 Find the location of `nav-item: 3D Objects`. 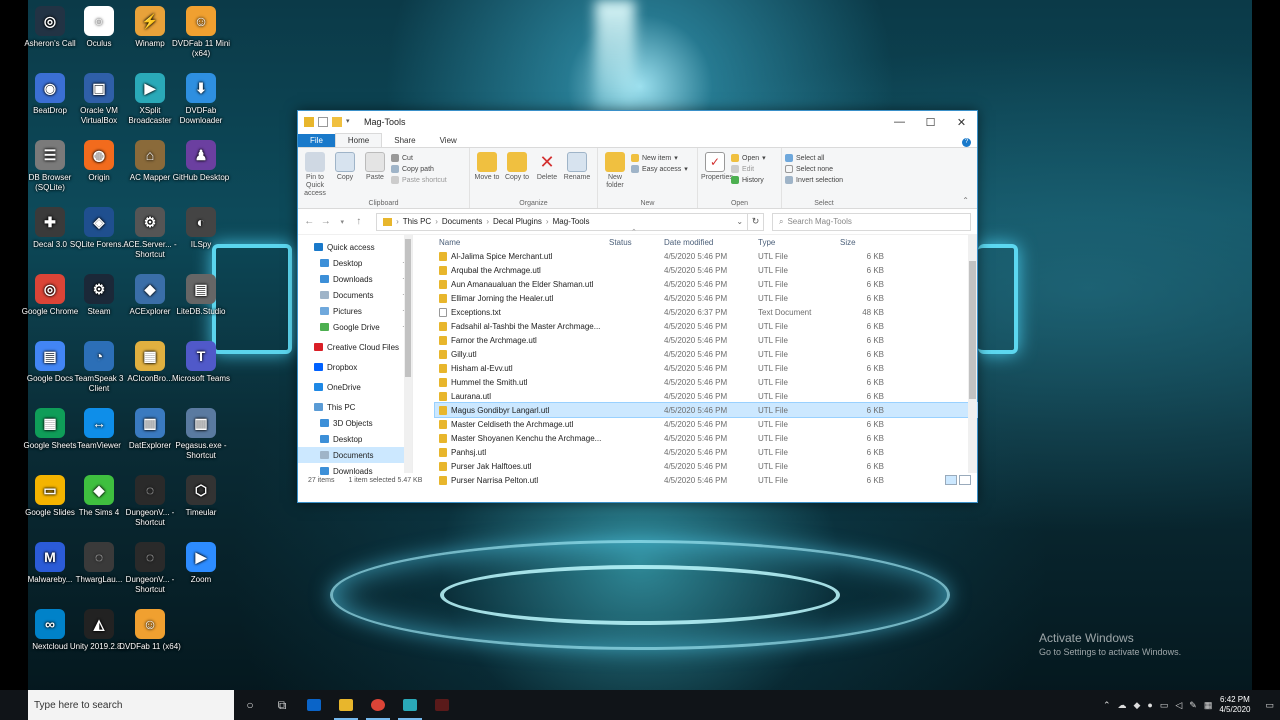

nav-item: 3D Objects is located at coordinates (355, 423).